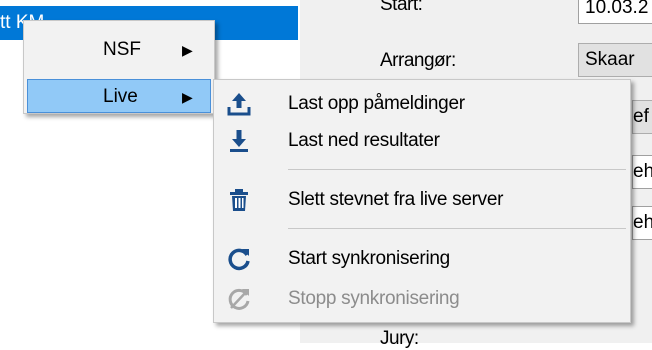 The height and width of the screenshot is (350, 652). I want to click on start-sync-label: Start synkronisering, so click(369, 258).